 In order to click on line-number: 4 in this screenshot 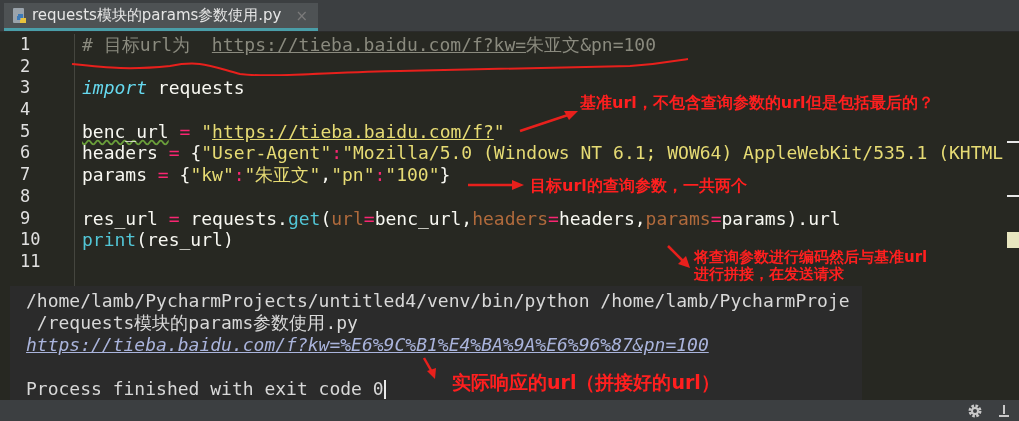, I will do `click(25, 110)`.